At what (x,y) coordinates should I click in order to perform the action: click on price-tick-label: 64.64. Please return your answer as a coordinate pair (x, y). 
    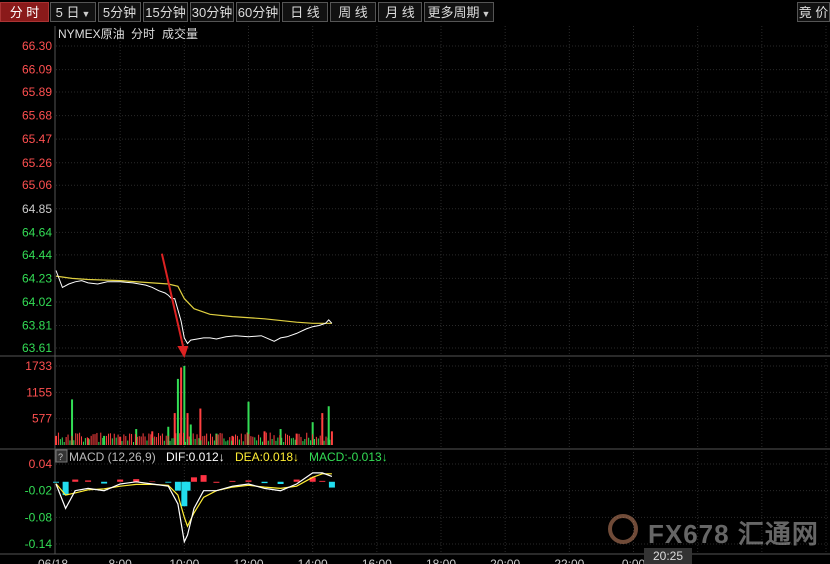
    Looking at the image, I should click on (37, 232).